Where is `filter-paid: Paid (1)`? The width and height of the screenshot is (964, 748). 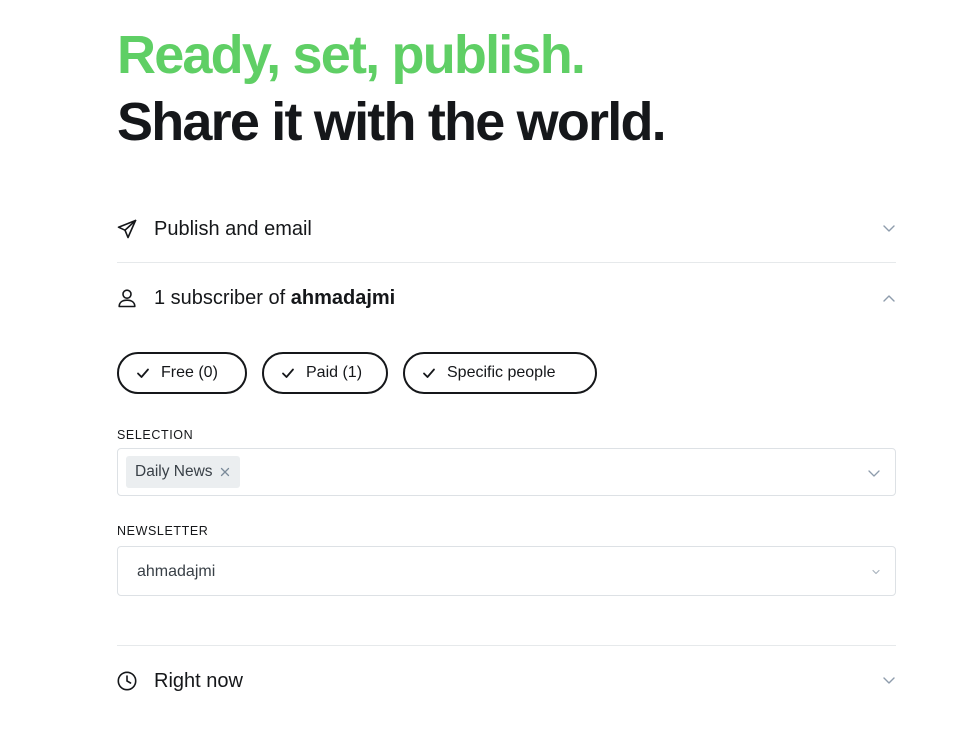
filter-paid: Paid (1) is located at coordinates (325, 373).